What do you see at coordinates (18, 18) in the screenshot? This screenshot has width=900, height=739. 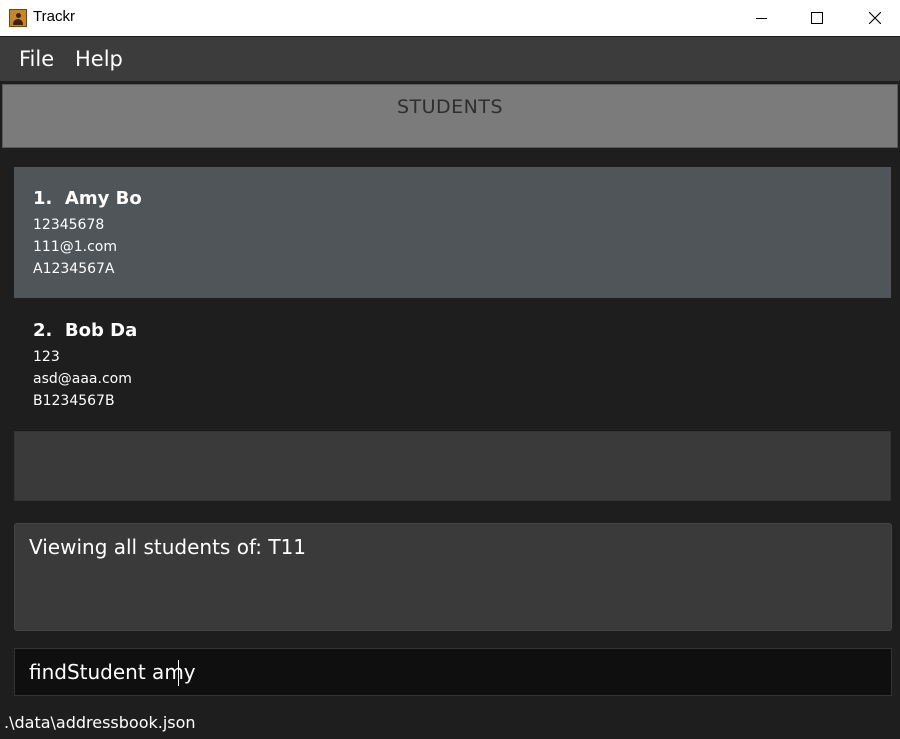 I see `app-icon` at bounding box center [18, 18].